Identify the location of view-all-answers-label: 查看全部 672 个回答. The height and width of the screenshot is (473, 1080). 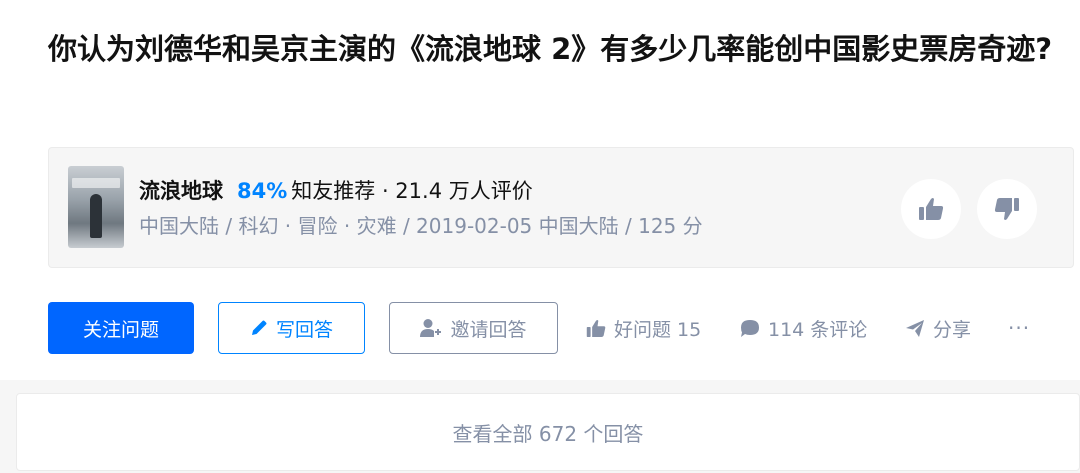
(548, 433).